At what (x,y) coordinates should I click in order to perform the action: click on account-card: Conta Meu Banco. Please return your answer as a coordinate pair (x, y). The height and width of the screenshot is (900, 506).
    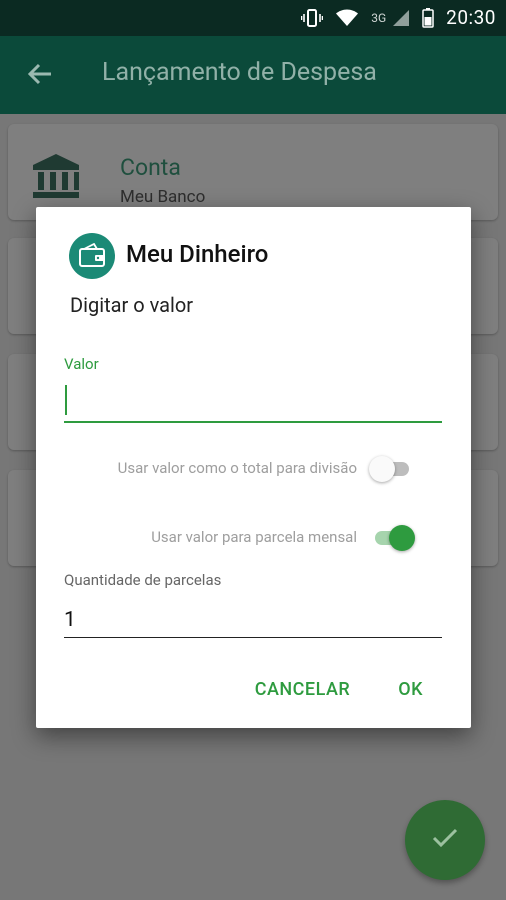
    Looking at the image, I should click on (253, 172).